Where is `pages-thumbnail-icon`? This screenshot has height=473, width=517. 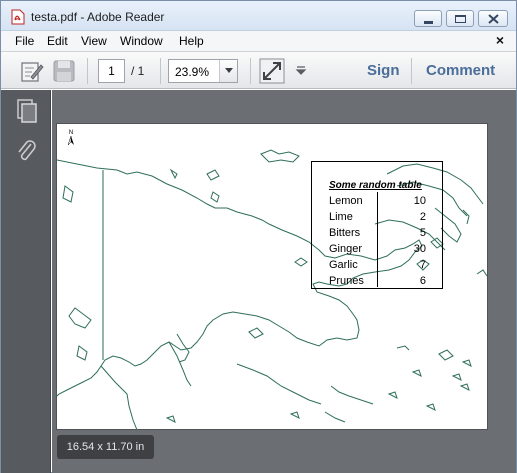
pages-thumbnail-icon is located at coordinates (27, 111).